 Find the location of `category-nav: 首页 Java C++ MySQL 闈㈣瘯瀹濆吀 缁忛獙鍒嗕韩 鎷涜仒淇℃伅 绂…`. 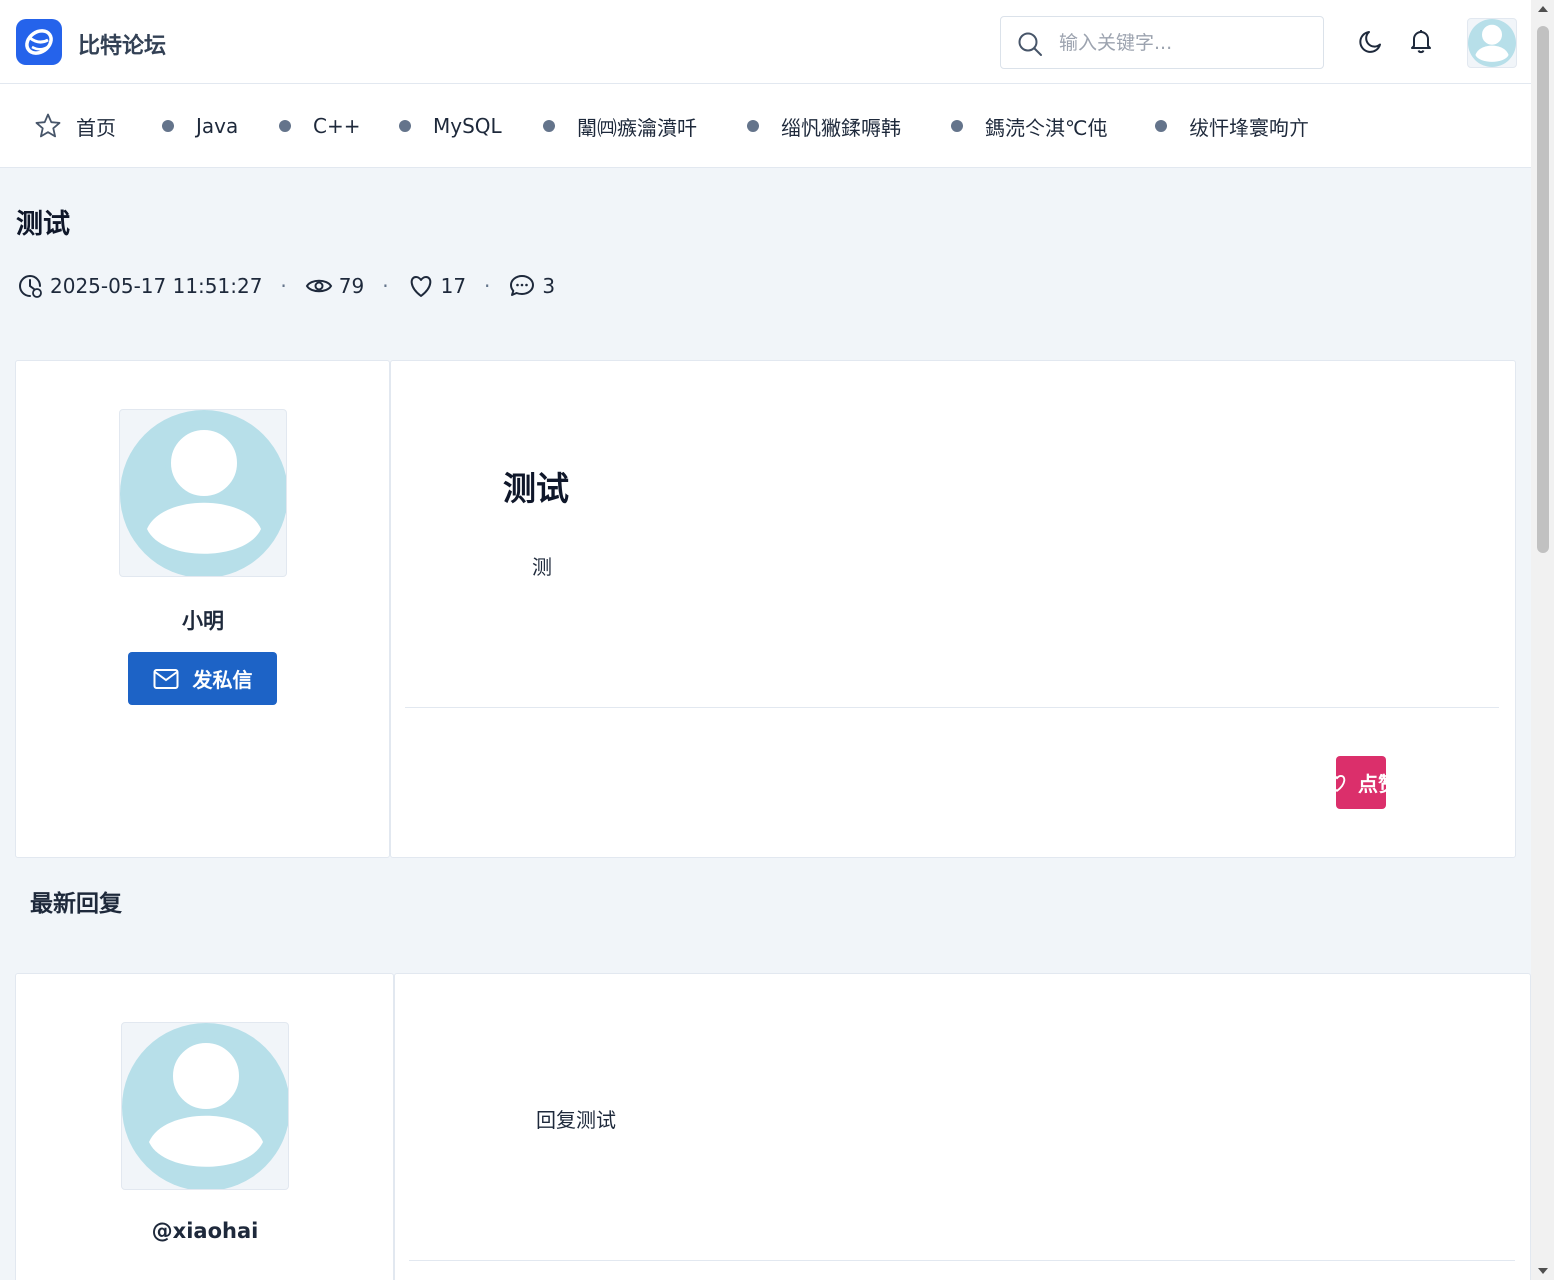

category-nav: 首页 Java C++ MySQL 闈㈣瘯瀹濆吀 缁忛獙鍒嗕韩 鎷涜仒淇℃伅 绂… is located at coordinates (765, 126).